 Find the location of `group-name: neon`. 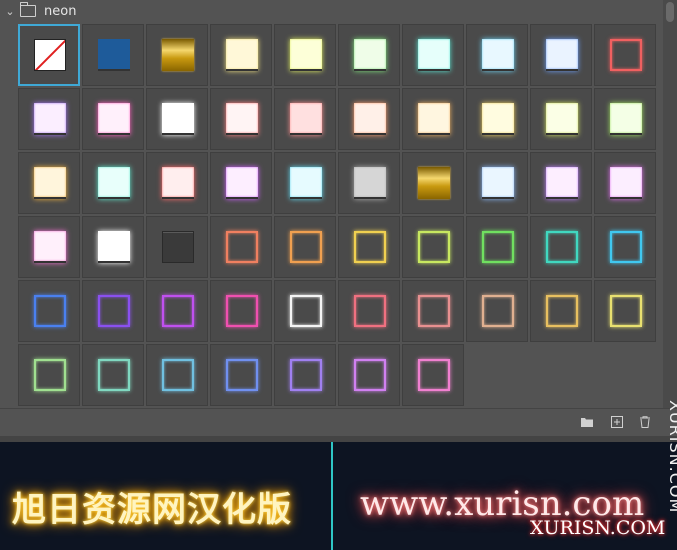

group-name: neon is located at coordinates (60, 11).